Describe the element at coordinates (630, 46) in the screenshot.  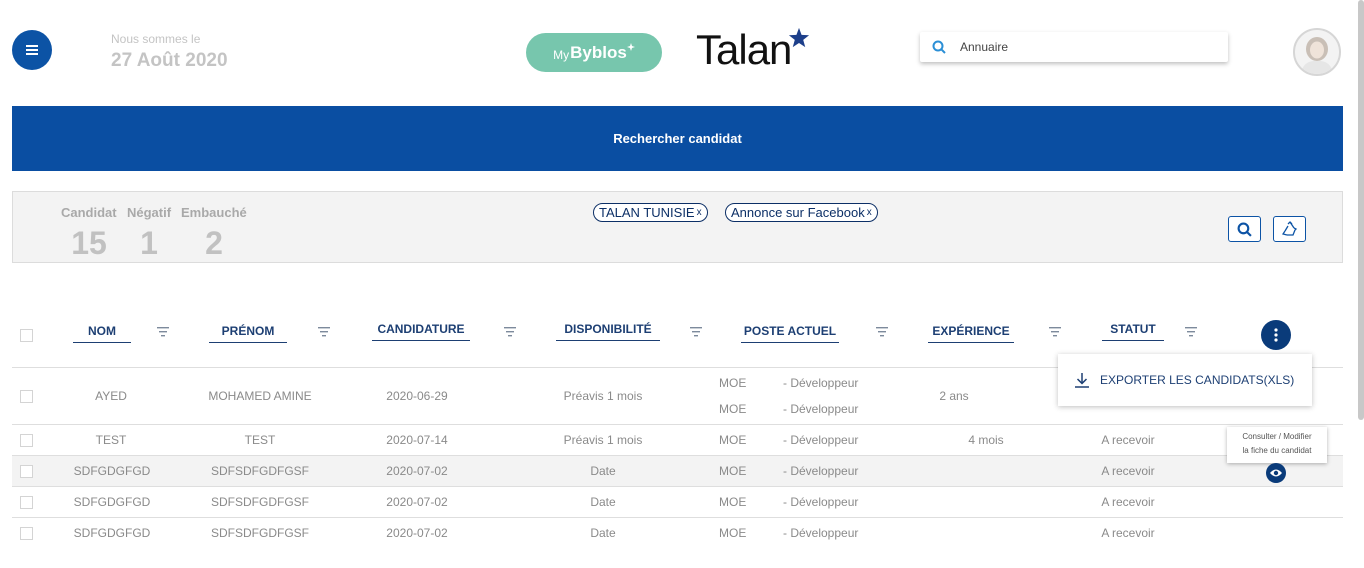
I see `sparkle-icon` at that location.